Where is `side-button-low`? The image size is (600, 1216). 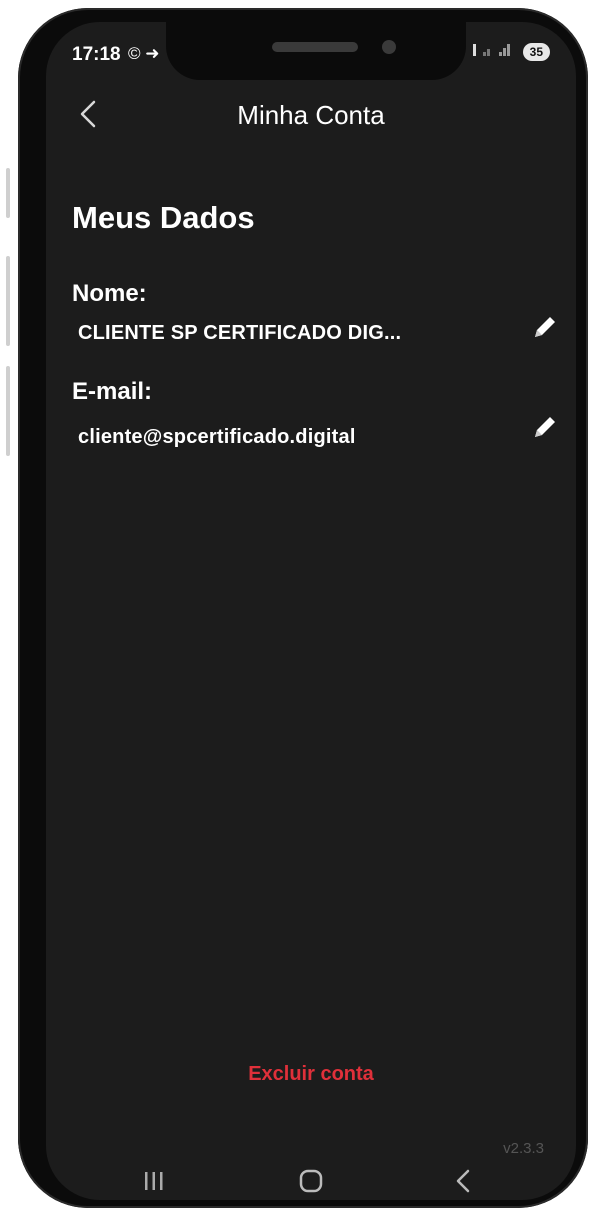 side-button-low is located at coordinates (8, 411).